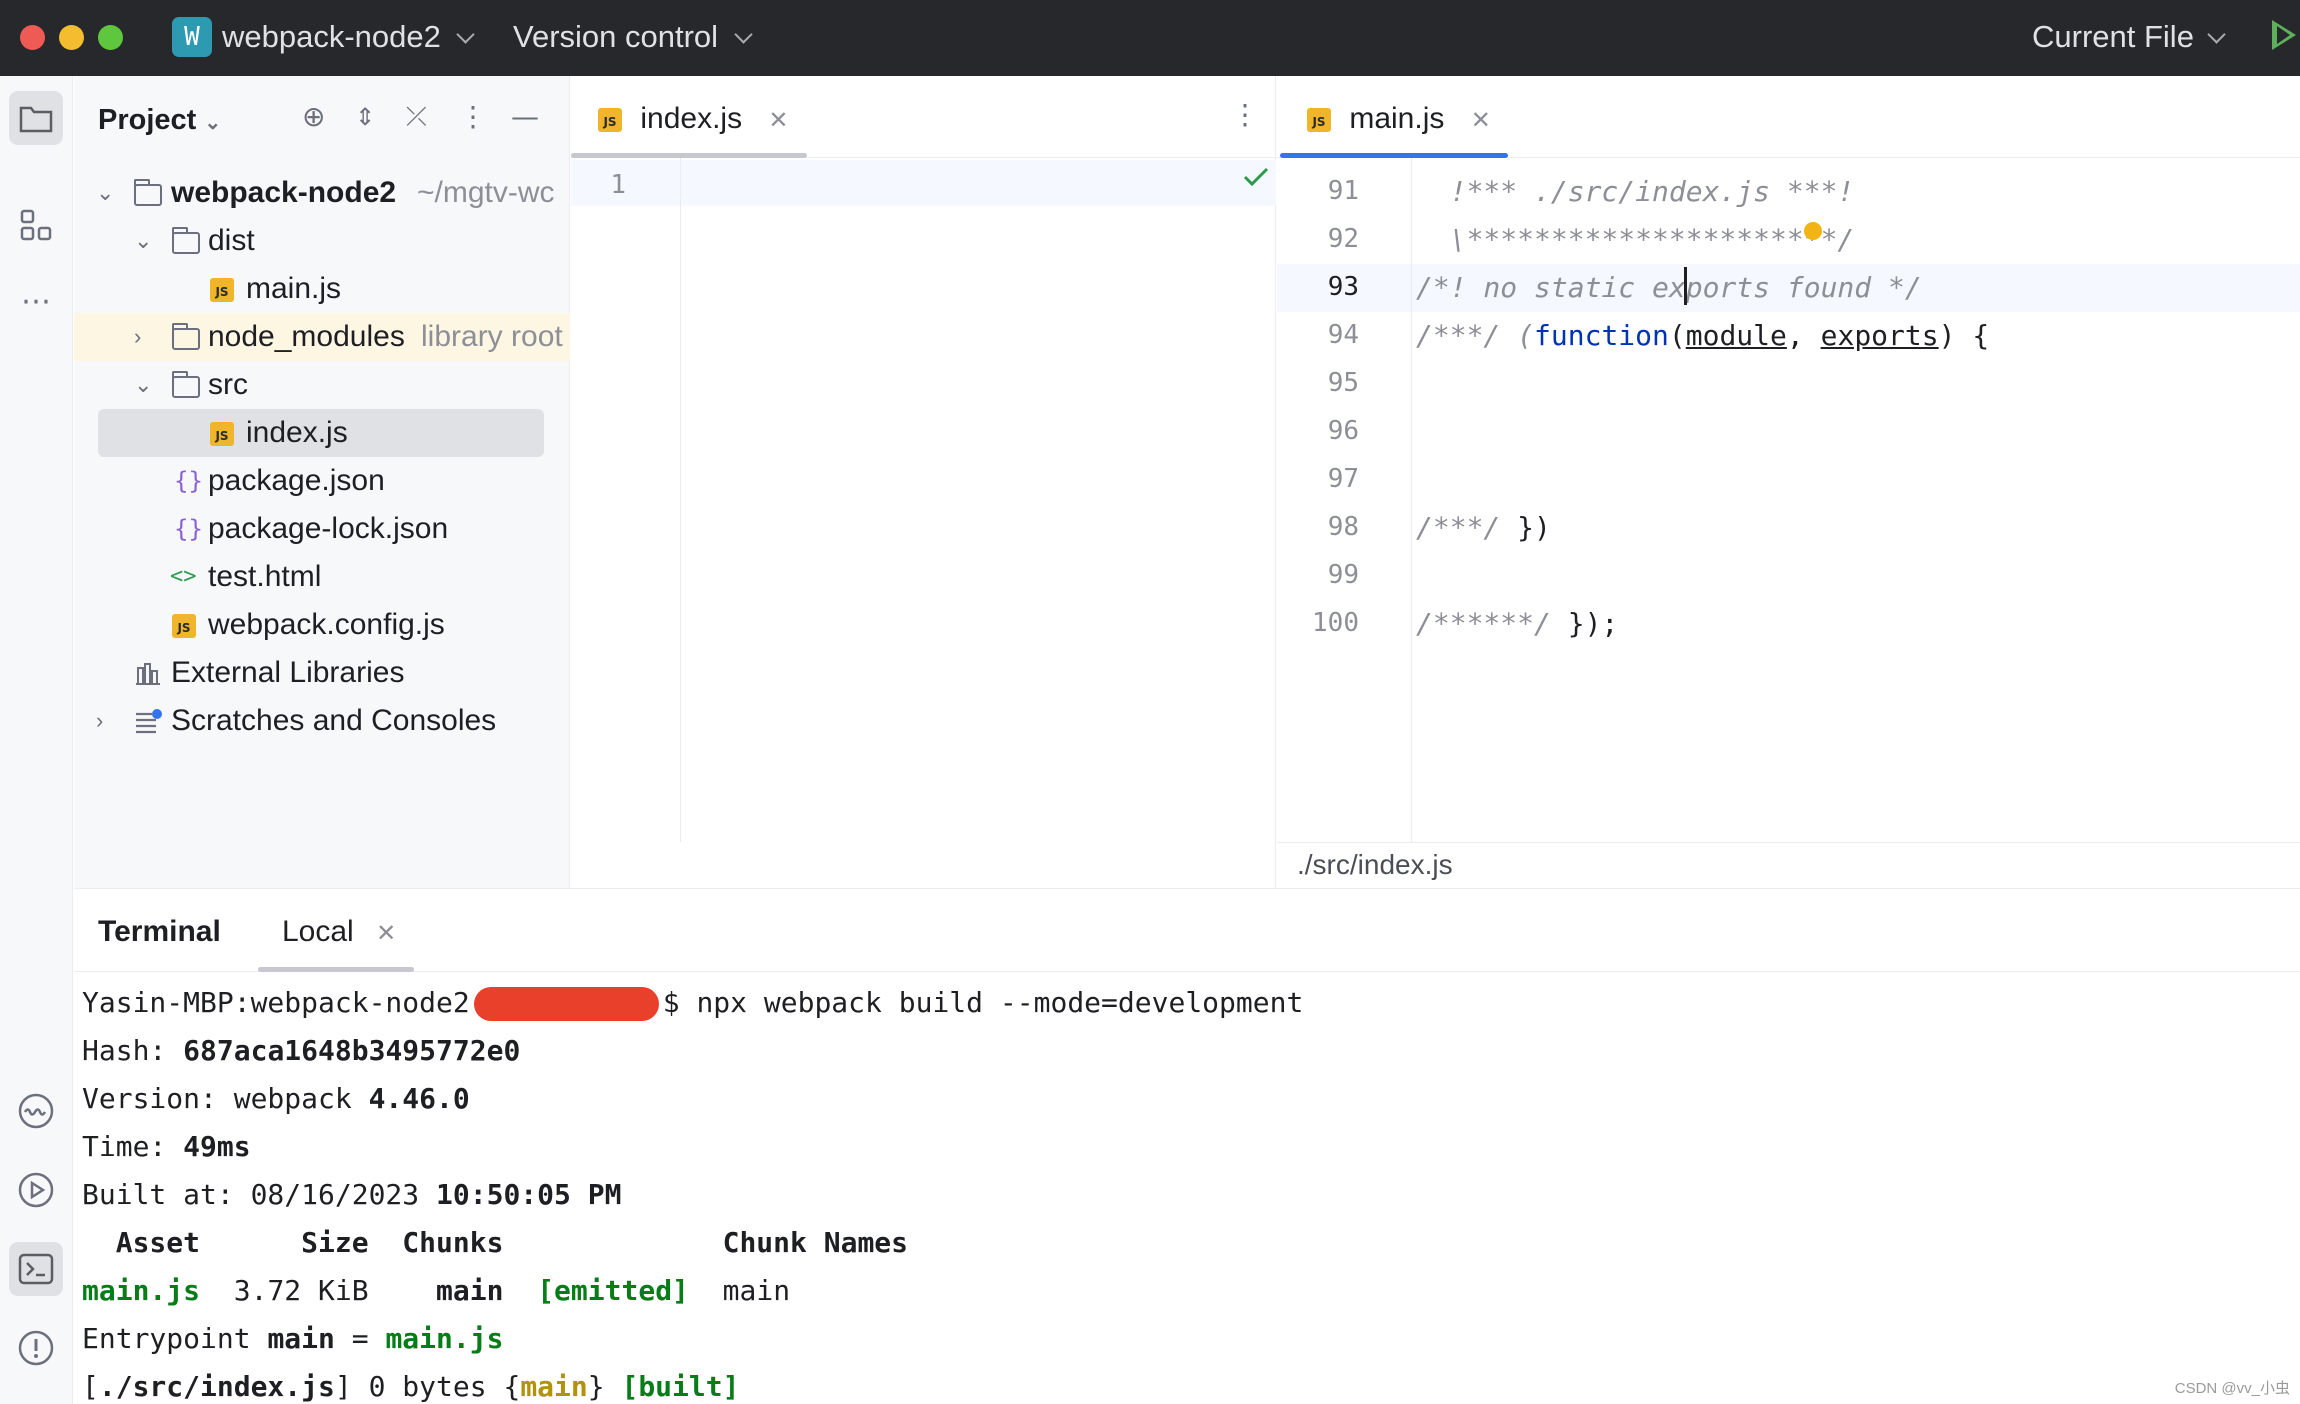 This screenshot has height=1404, width=2300. I want to click on tree-item-scratches: › Scratches and Consoles, so click(322, 721).